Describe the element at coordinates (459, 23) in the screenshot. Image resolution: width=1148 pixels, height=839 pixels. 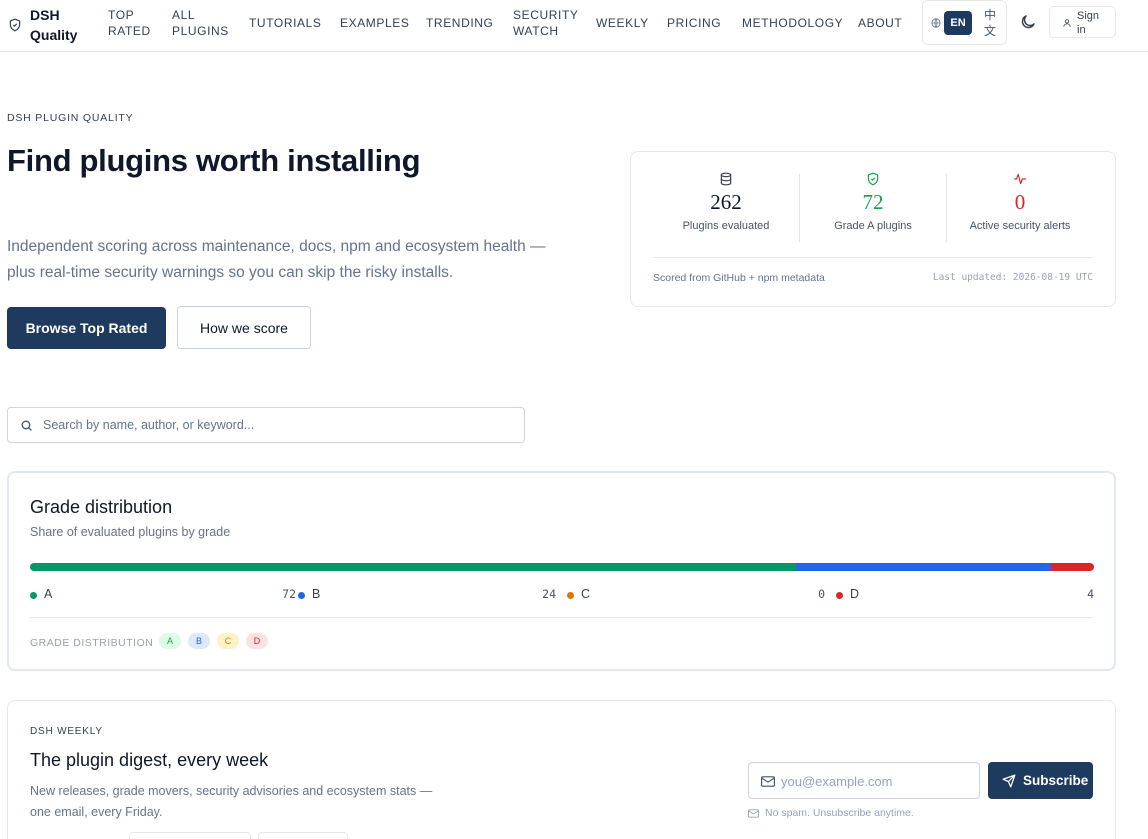
I see `nav-trending: TRENDING` at that location.